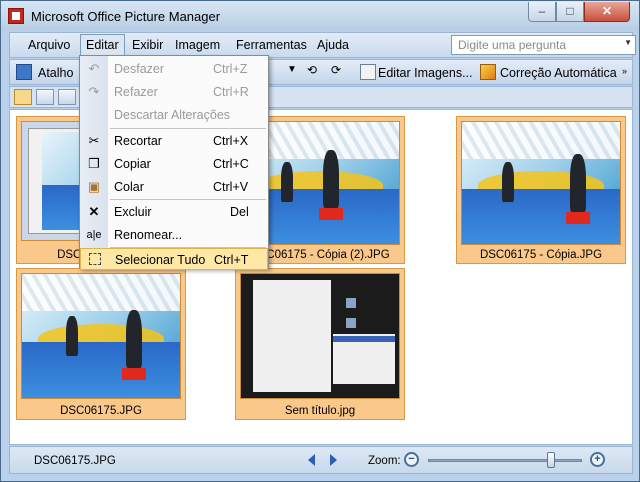 This screenshot has width=640, height=482. Describe the element at coordinates (551, 460) in the screenshot. I see `zoom-slider-thumb` at that location.